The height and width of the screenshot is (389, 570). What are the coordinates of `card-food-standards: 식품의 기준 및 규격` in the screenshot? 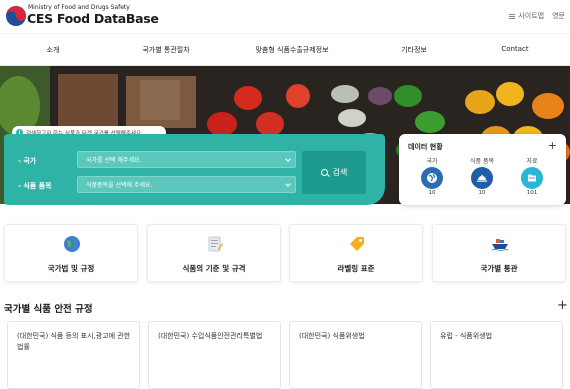 It's located at (214, 253).